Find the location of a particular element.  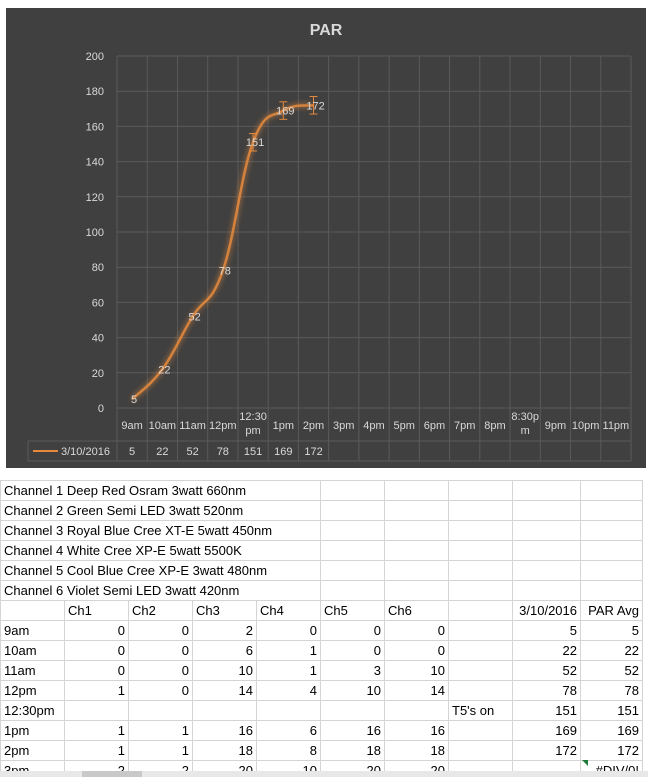

header-cell: PAR Avg is located at coordinates (611, 610).